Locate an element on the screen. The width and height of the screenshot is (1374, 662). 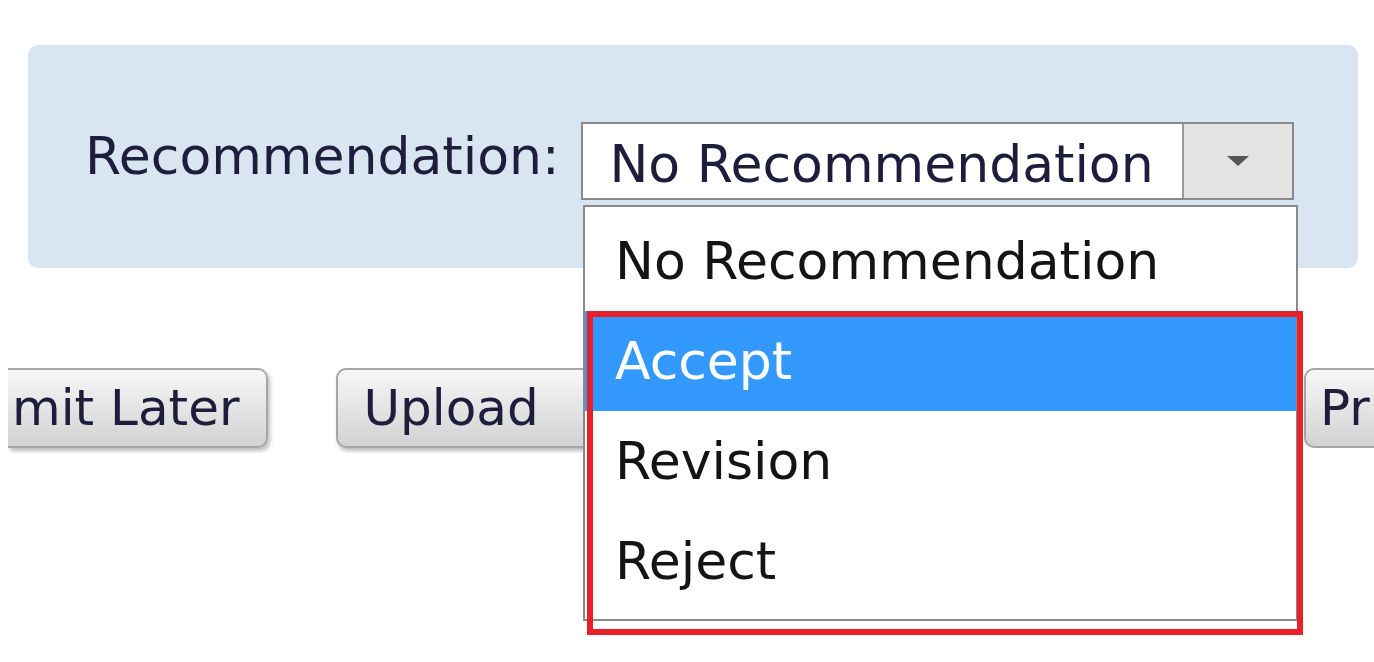
field-label: Recommendation: is located at coordinates (322, 156).